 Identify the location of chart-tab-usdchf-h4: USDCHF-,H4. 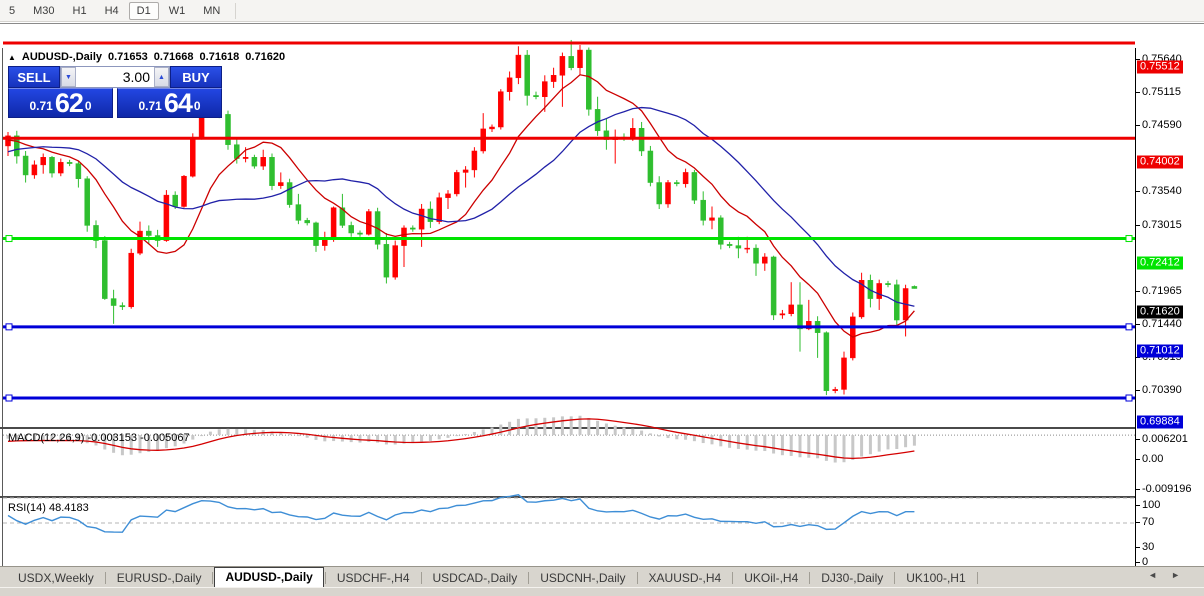
(373, 578).